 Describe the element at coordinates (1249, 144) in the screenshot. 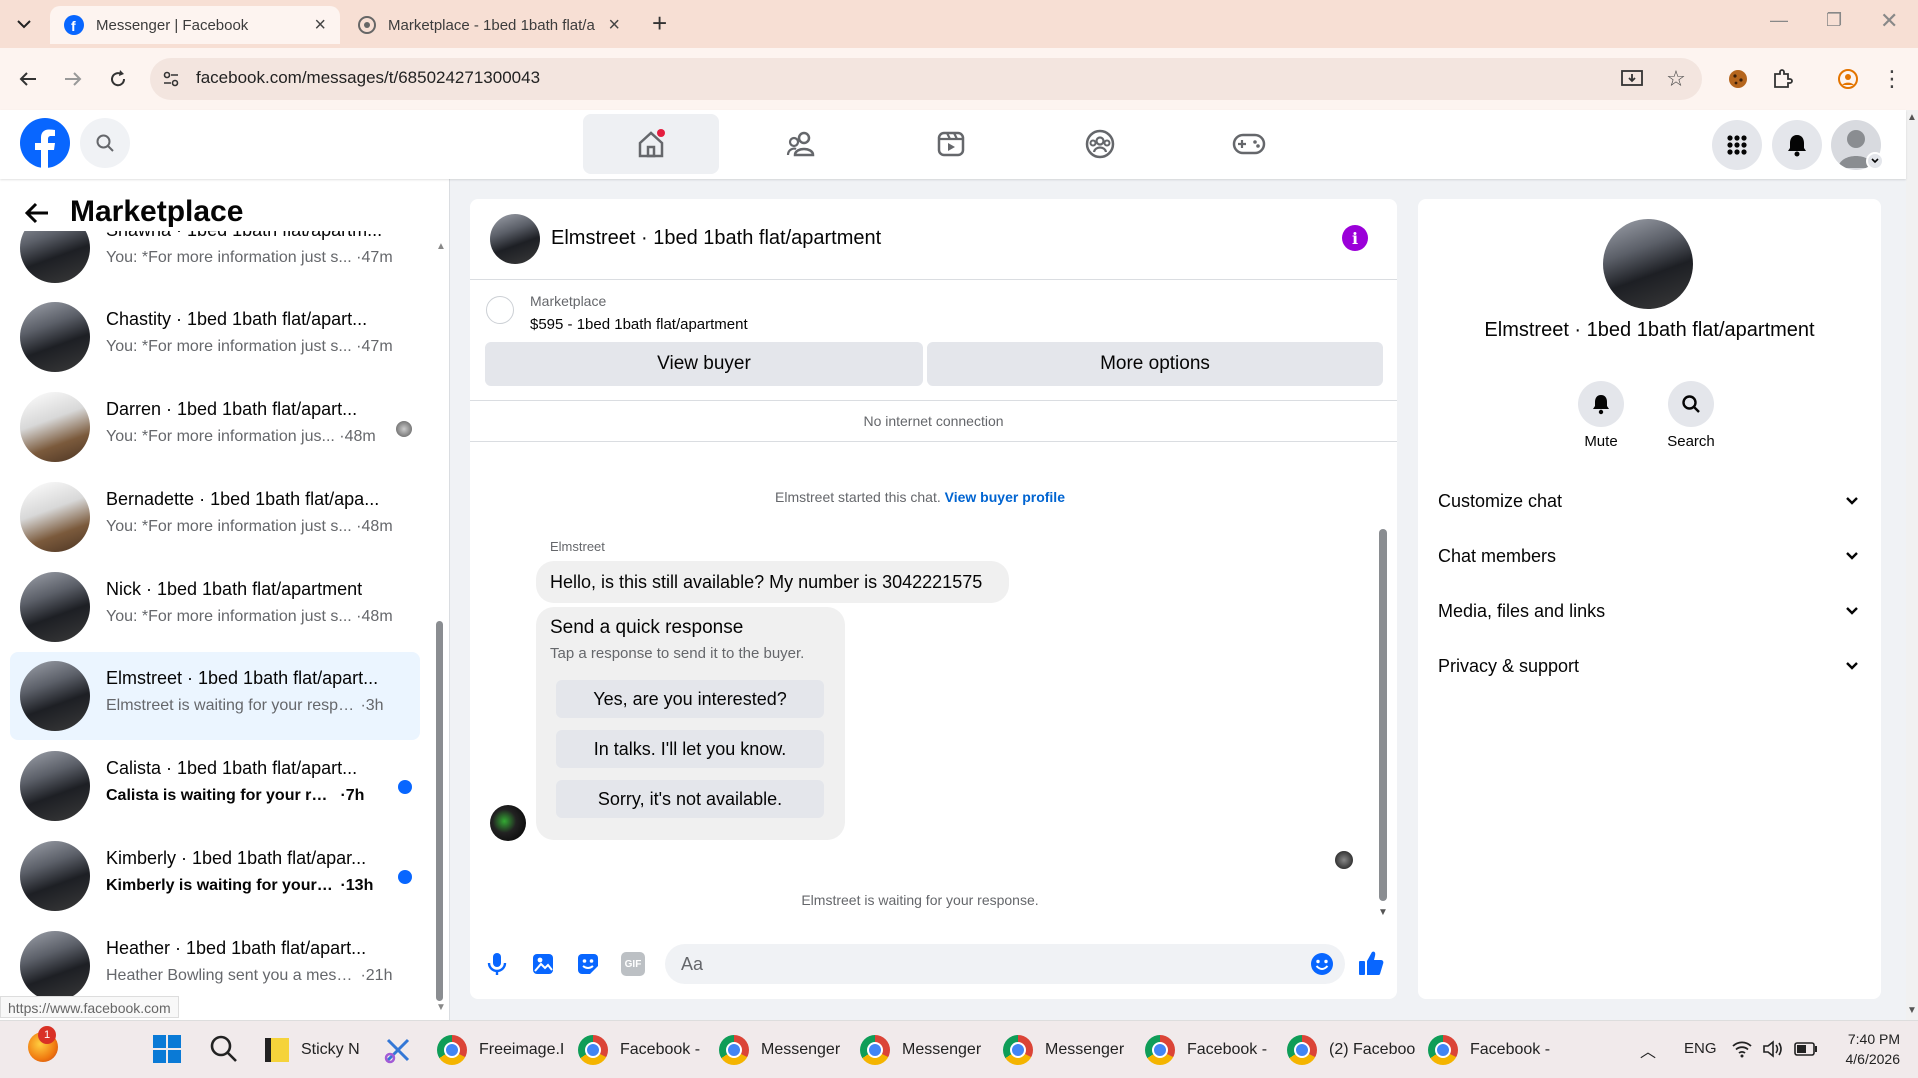

I see `nav-gaming` at that location.